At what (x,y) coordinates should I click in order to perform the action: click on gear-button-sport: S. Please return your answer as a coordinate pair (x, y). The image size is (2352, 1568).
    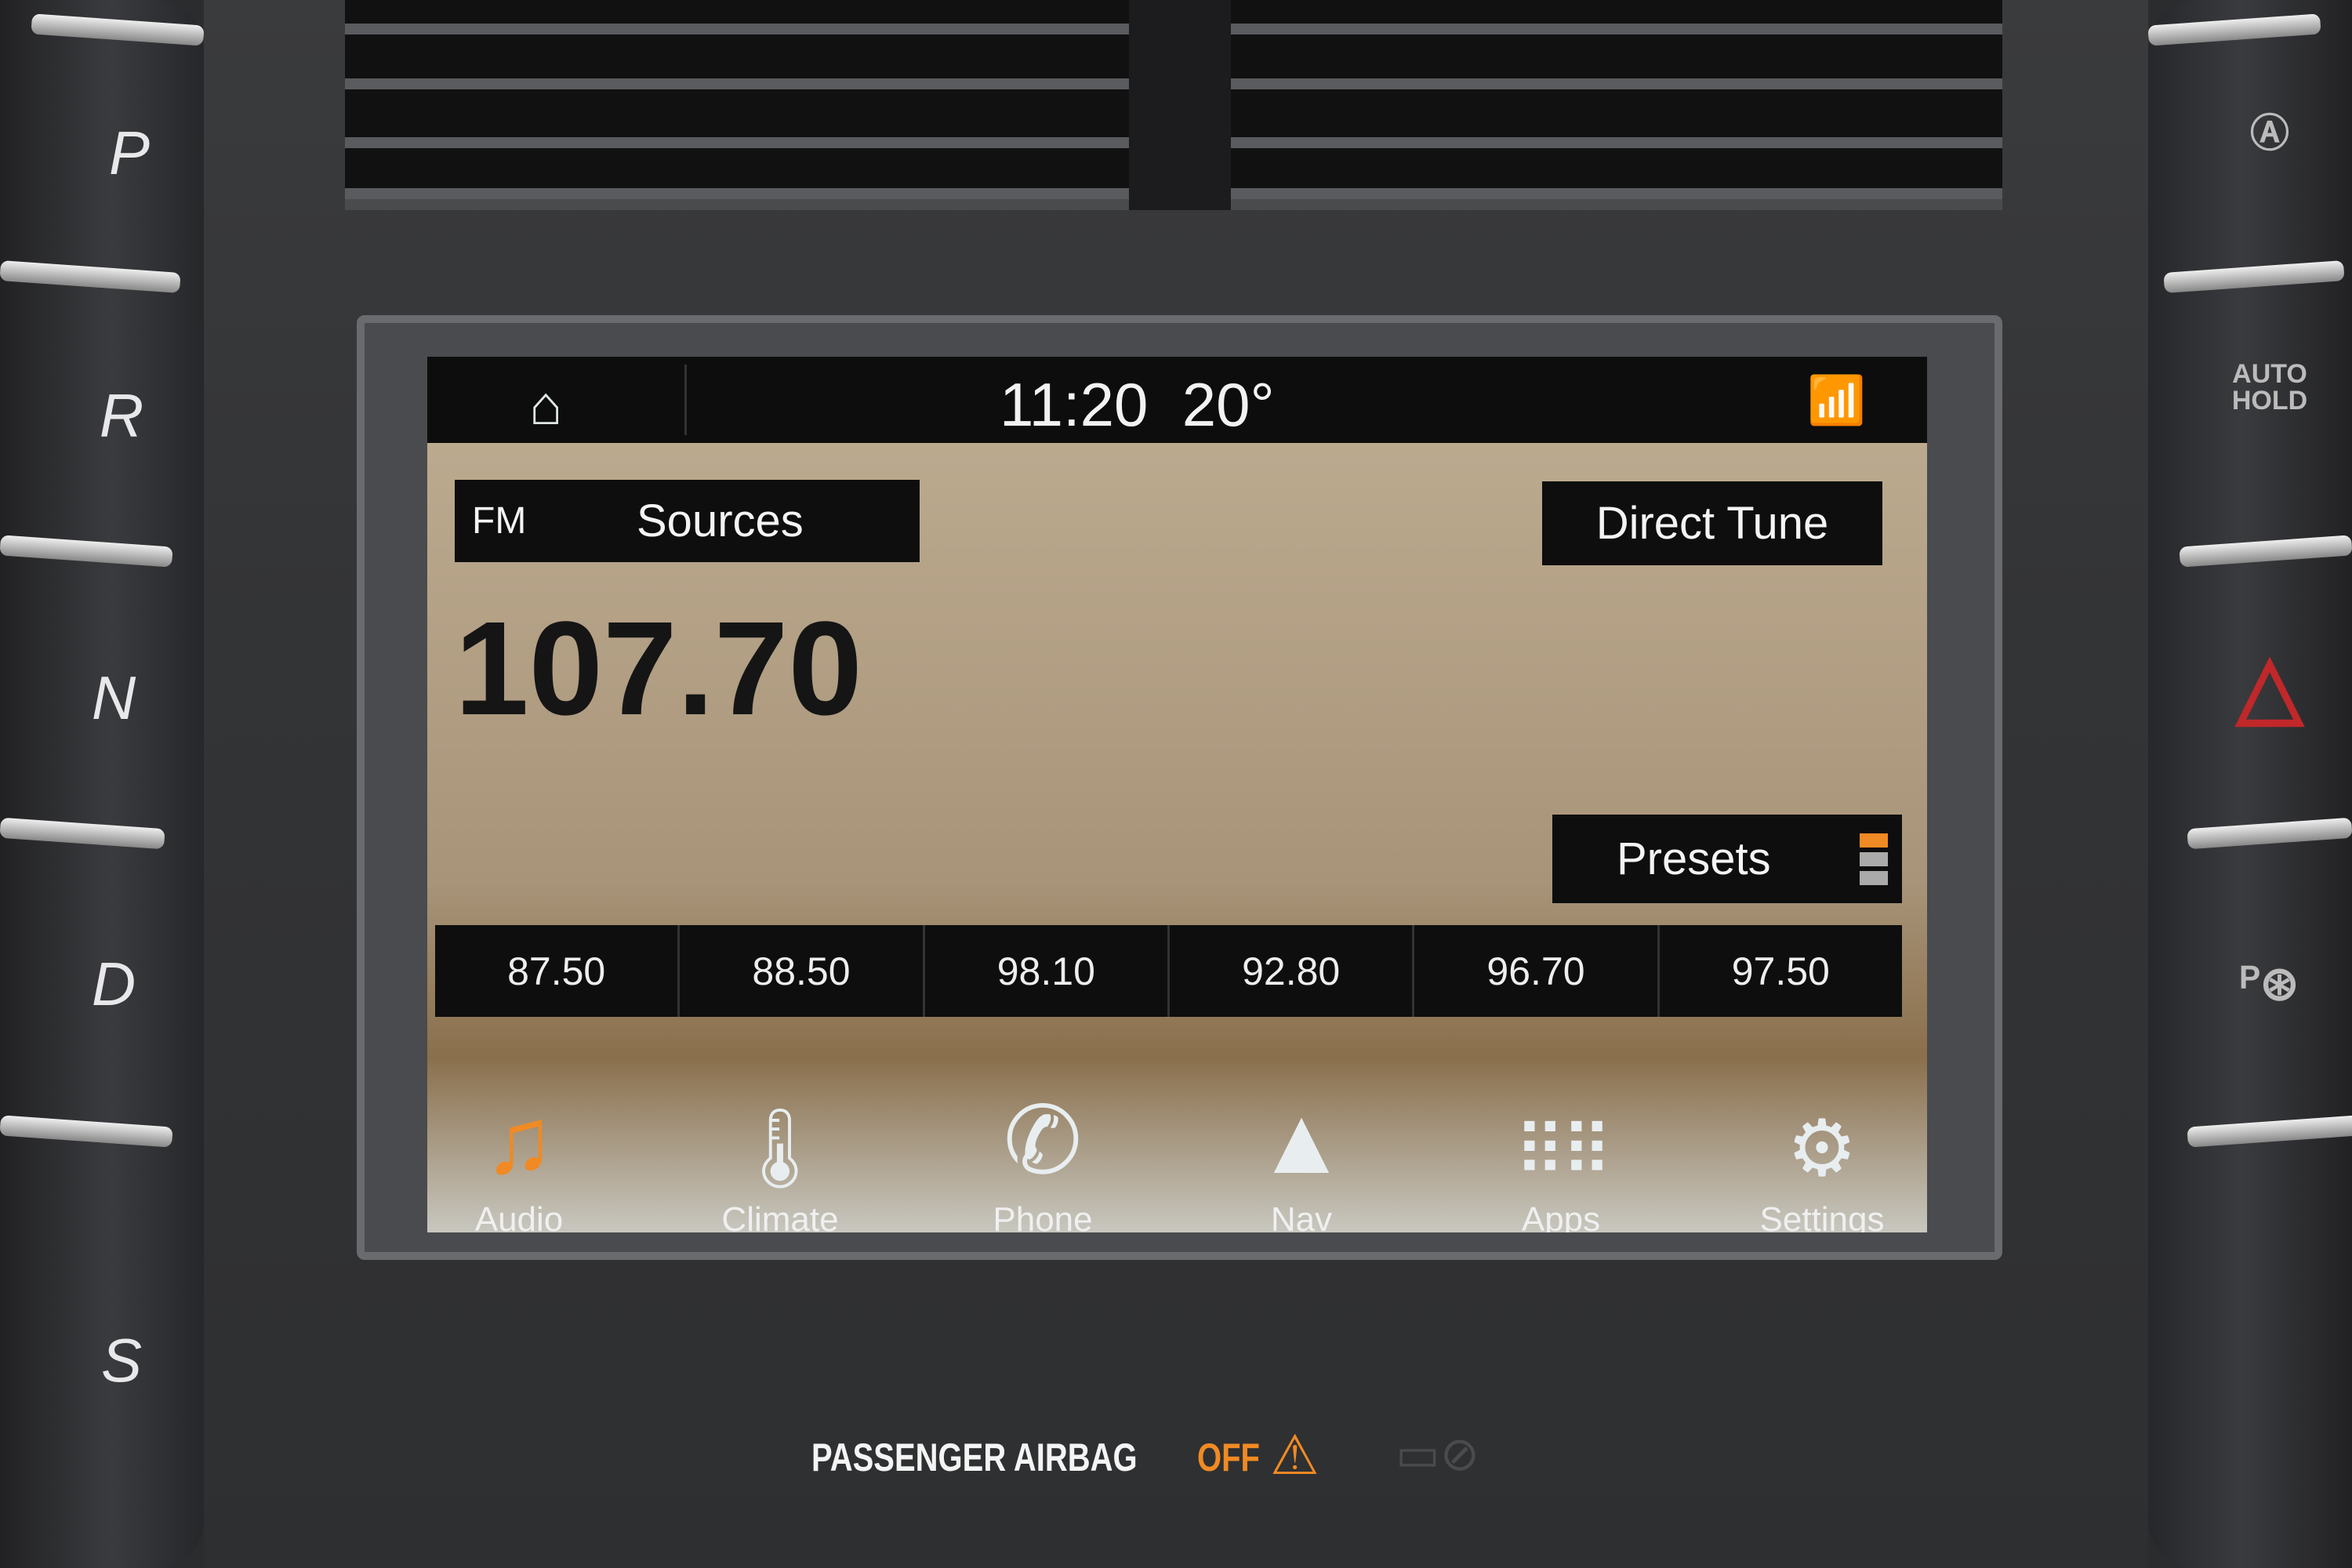
    Looking at the image, I should click on (122, 1360).